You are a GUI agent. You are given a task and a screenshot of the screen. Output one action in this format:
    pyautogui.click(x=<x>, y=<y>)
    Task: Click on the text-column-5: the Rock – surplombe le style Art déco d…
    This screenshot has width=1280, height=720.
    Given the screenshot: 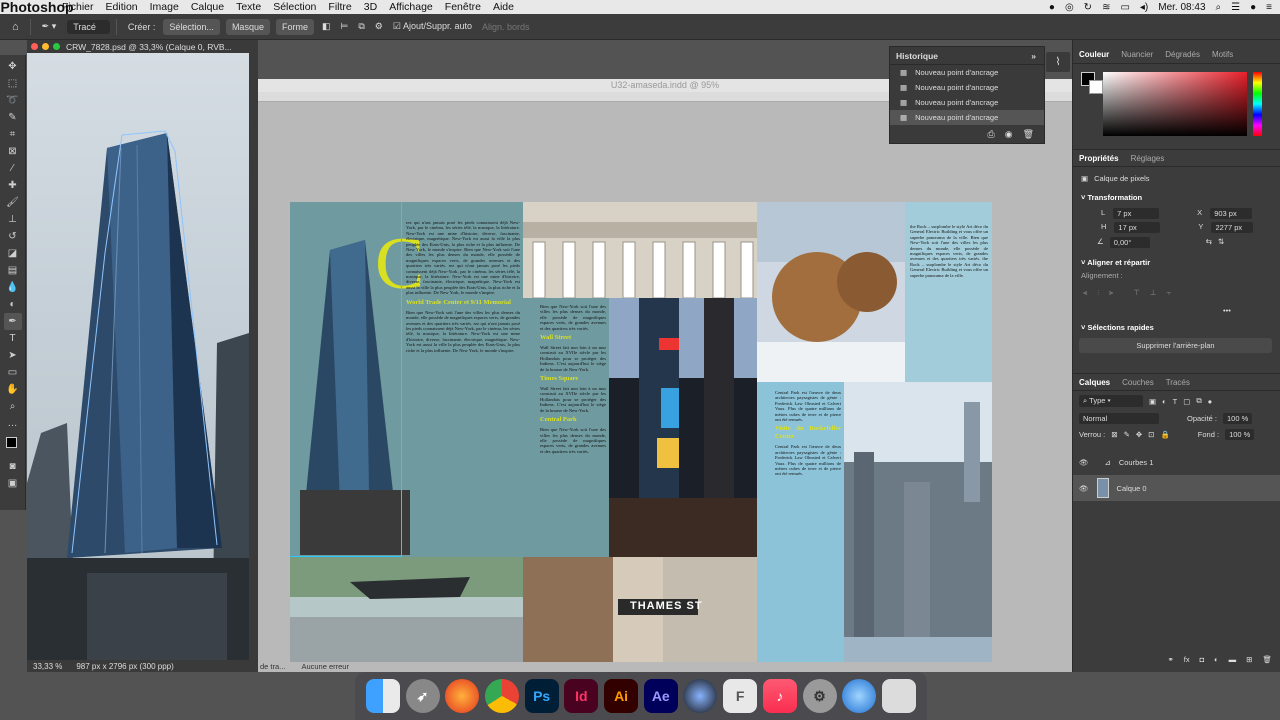 What is the action you would take?
    pyautogui.click(x=949, y=301)
    